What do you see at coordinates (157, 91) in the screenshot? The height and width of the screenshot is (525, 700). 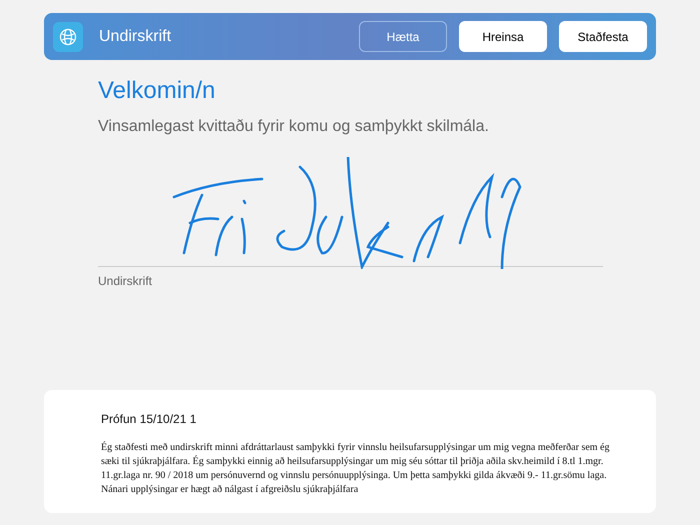 I see `welcome-heading: Velkomin/n` at bounding box center [157, 91].